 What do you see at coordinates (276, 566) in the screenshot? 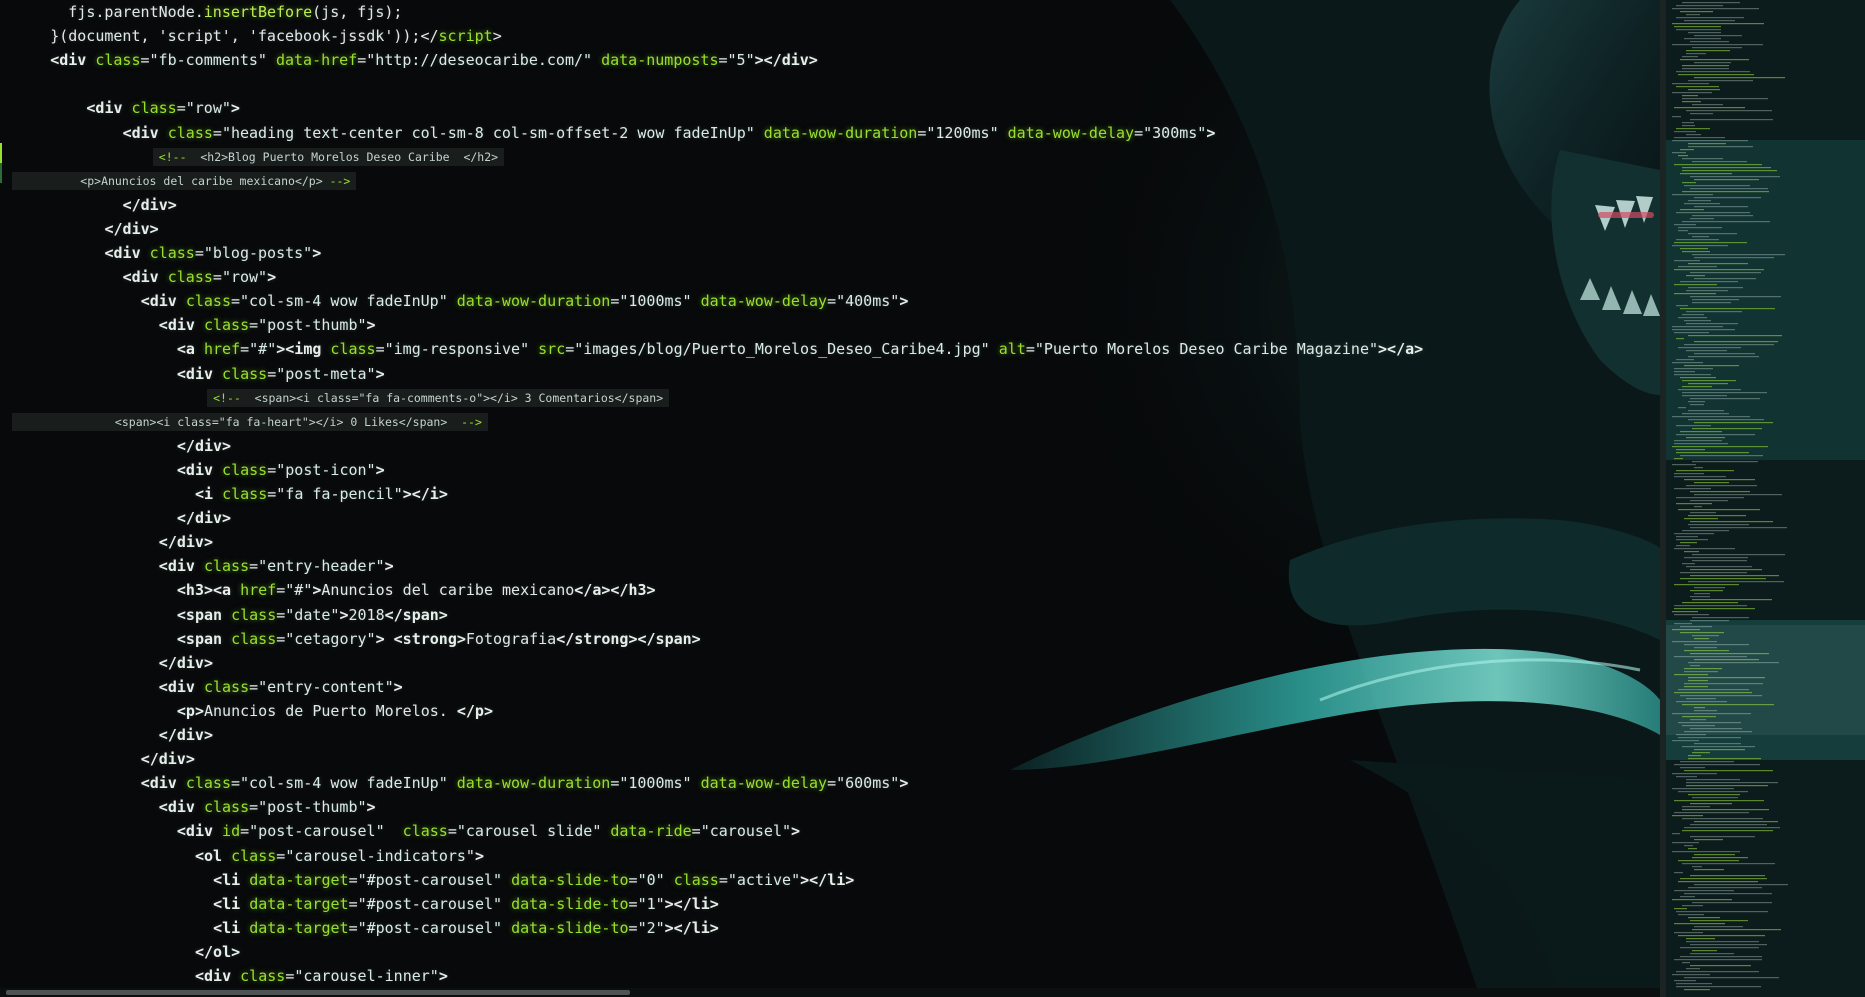
I see `code-line: <div class="entry-header">` at bounding box center [276, 566].